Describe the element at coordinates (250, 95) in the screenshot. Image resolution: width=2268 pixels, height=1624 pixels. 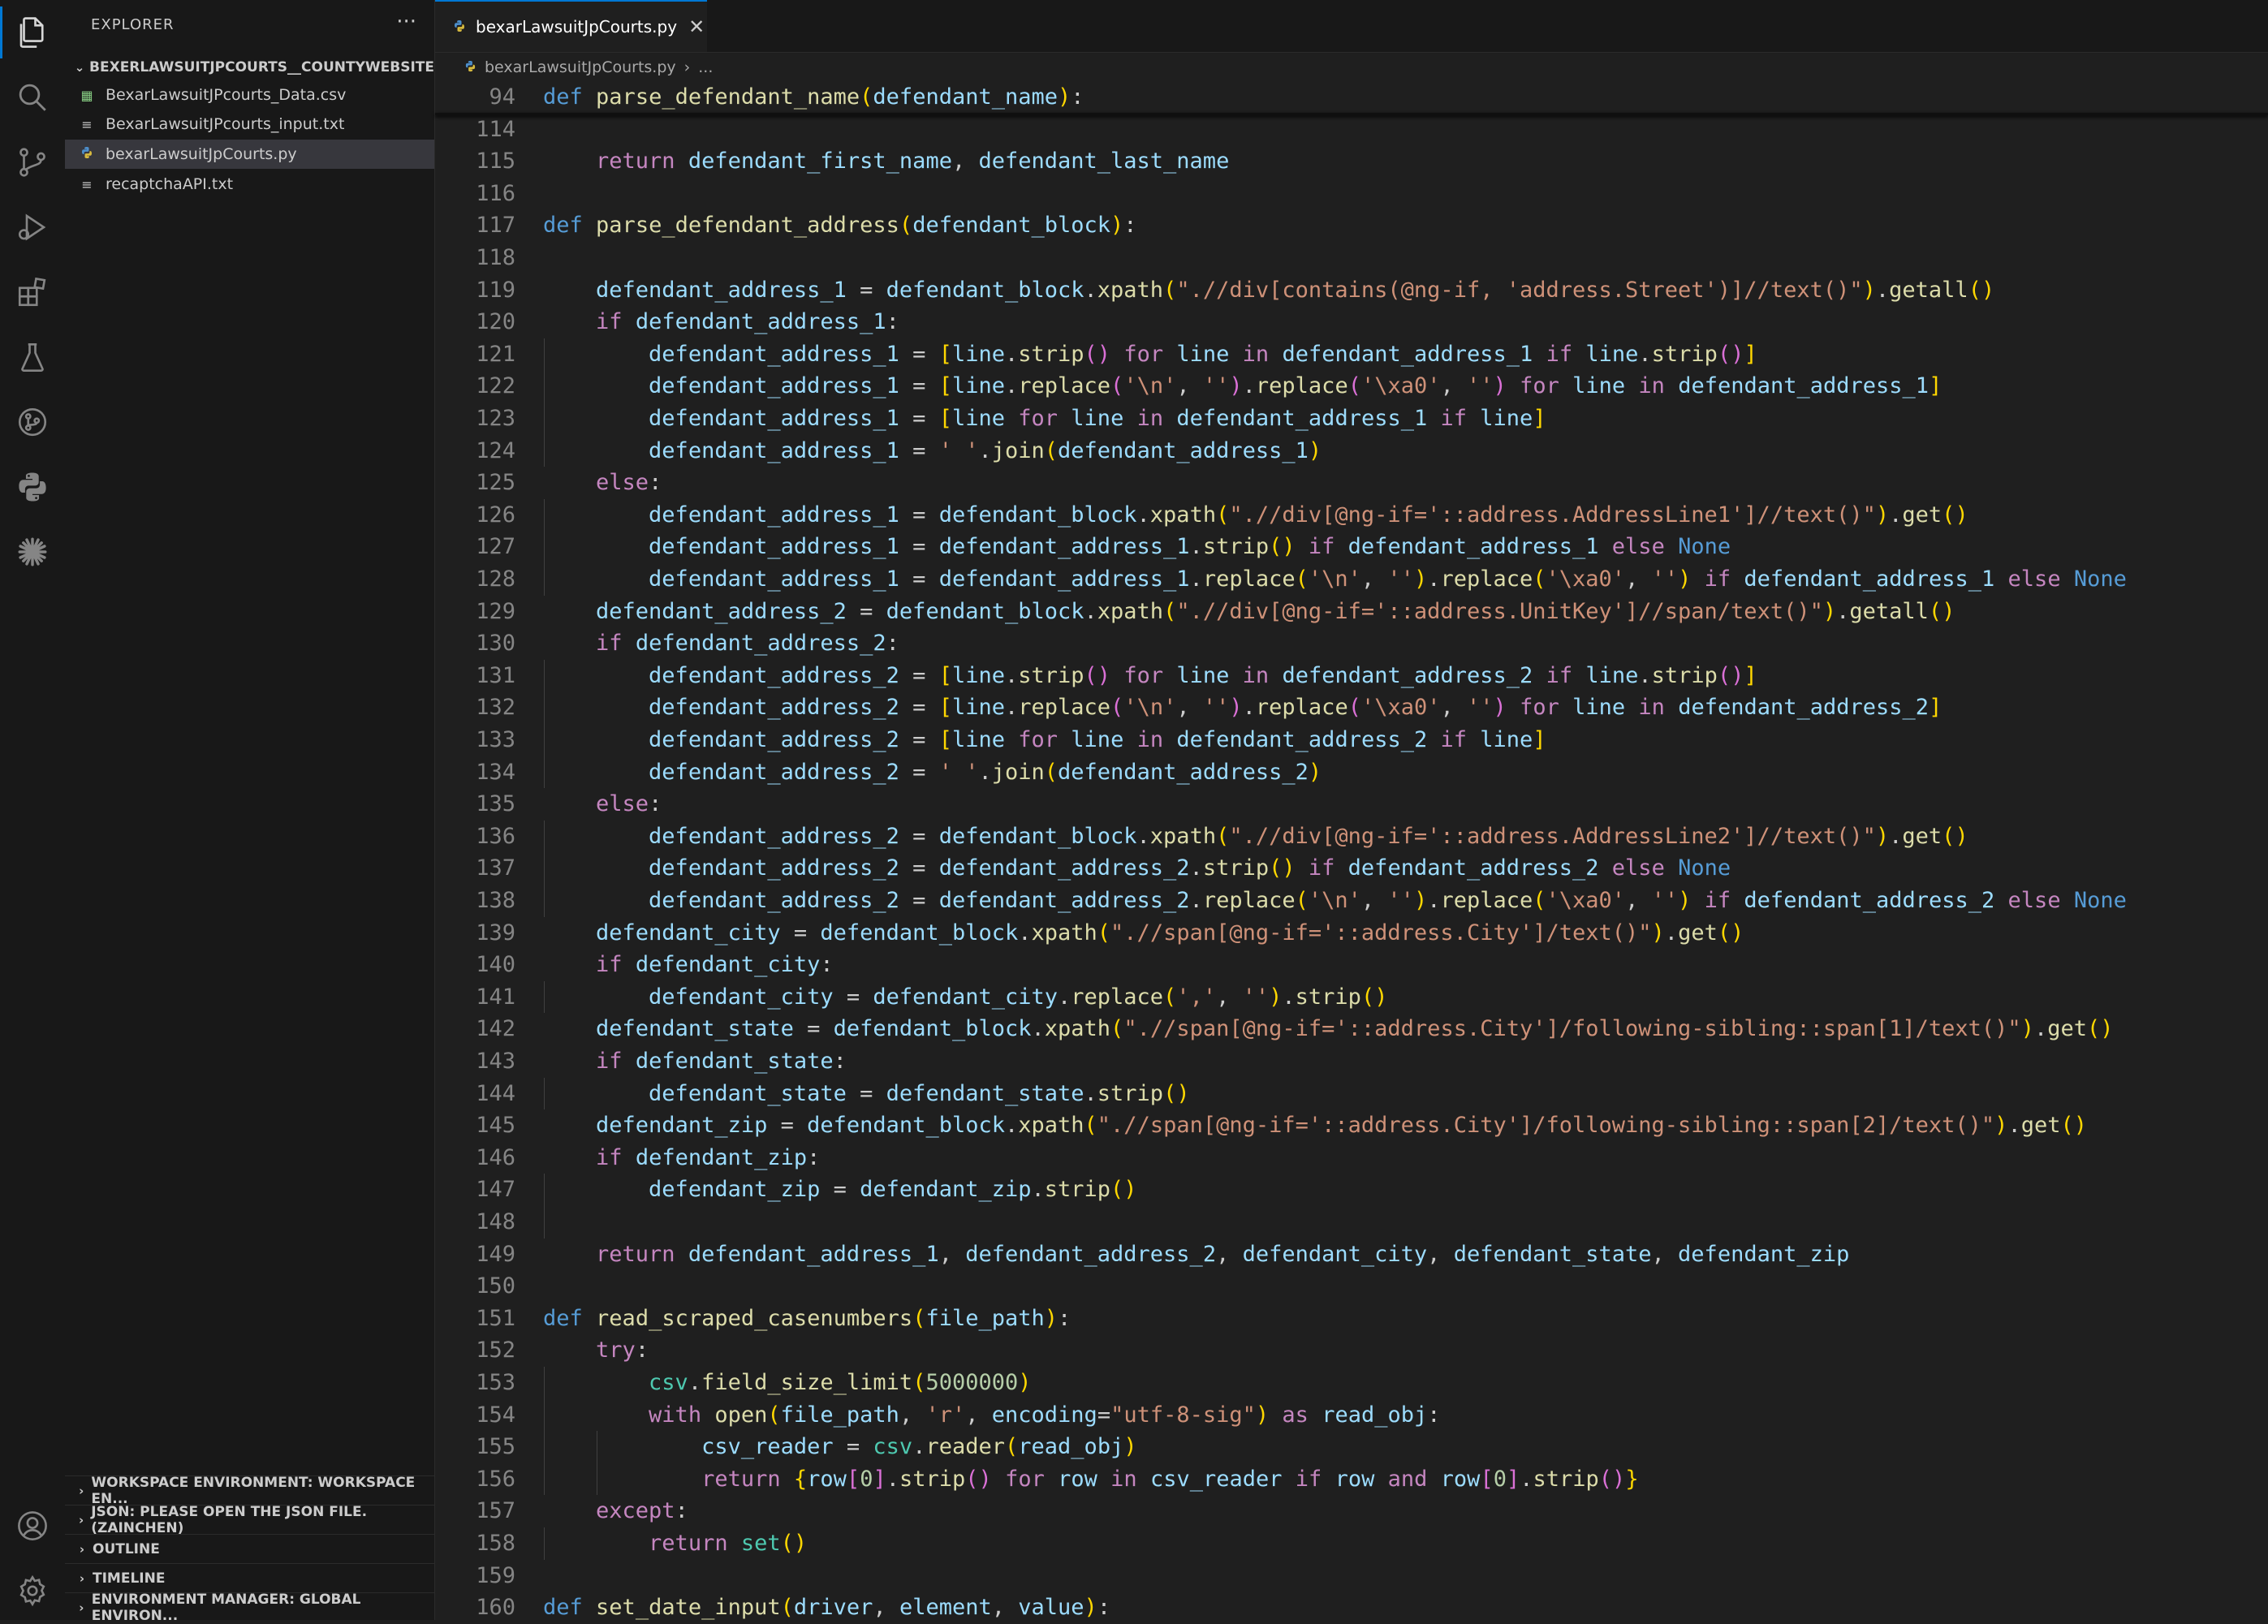
I see `file-item-csv: ▦ BexarLawsuitJPcourts_Data.csv` at that location.